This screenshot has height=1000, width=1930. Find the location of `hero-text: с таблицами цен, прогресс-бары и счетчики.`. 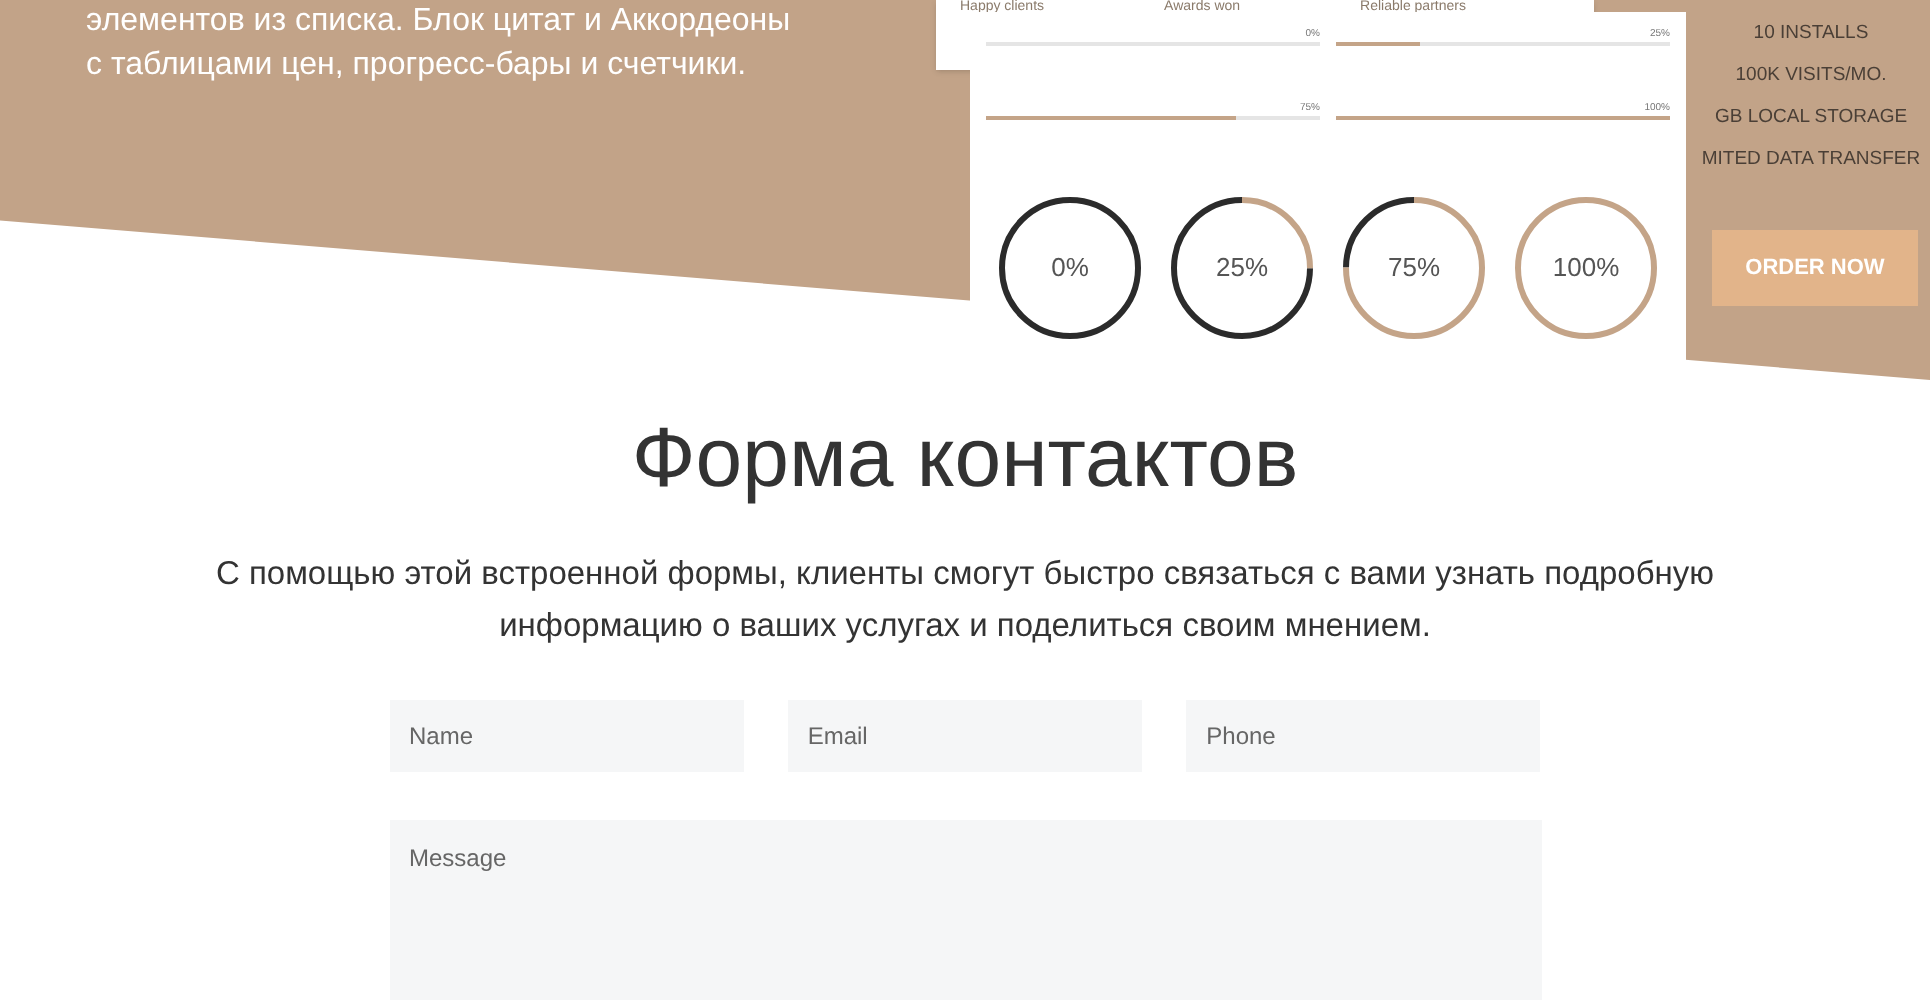

hero-text: с таблицами цен, прогресс-бары и счетчики. is located at coordinates (416, 66).